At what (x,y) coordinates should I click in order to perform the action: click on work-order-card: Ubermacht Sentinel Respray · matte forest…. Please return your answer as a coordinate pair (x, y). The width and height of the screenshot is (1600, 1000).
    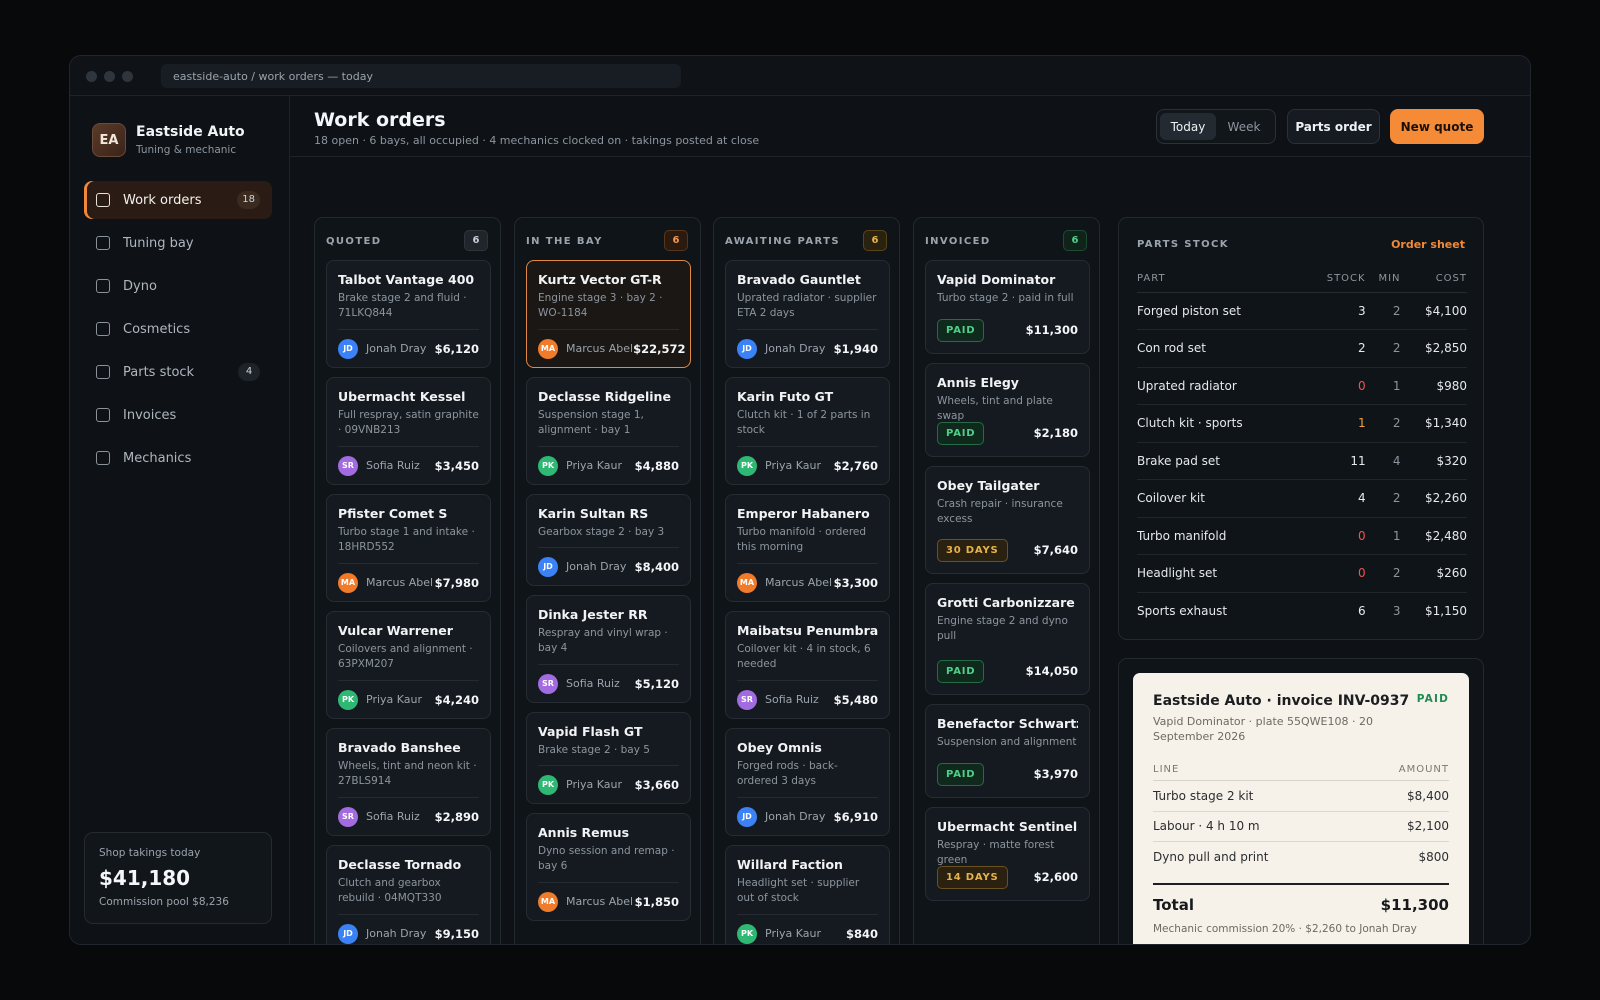
    Looking at the image, I should click on (1007, 854).